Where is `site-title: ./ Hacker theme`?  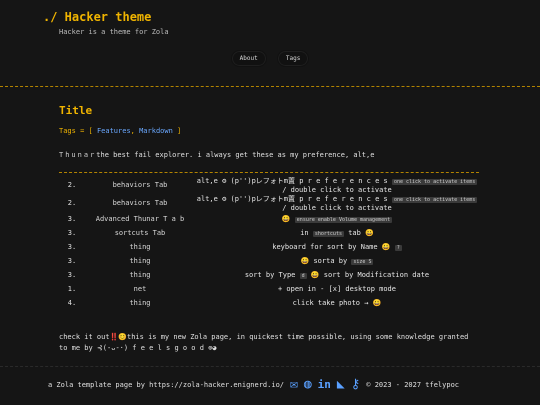 site-title: ./ Hacker theme is located at coordinates (97, 17).